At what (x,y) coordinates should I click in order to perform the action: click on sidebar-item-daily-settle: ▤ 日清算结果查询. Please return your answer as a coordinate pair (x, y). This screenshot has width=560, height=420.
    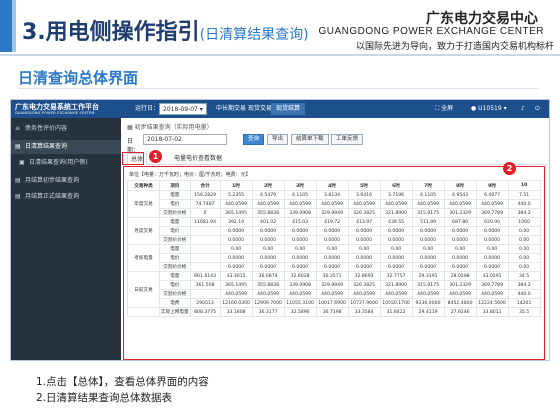
    Looking at the image, I should click on (66, 147).